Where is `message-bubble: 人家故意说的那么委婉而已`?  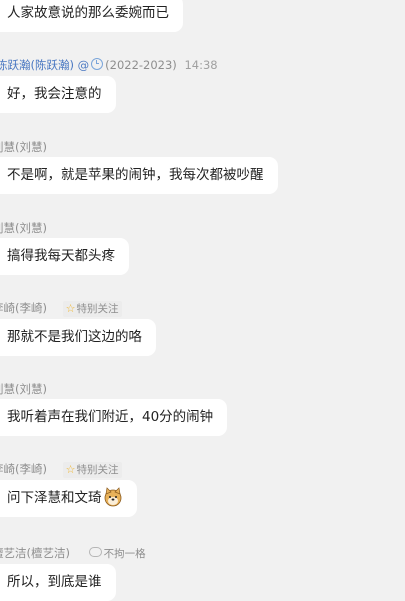 message-bubble: 人家故意说的那么委婉而已 is located at coordinates (91, 16).